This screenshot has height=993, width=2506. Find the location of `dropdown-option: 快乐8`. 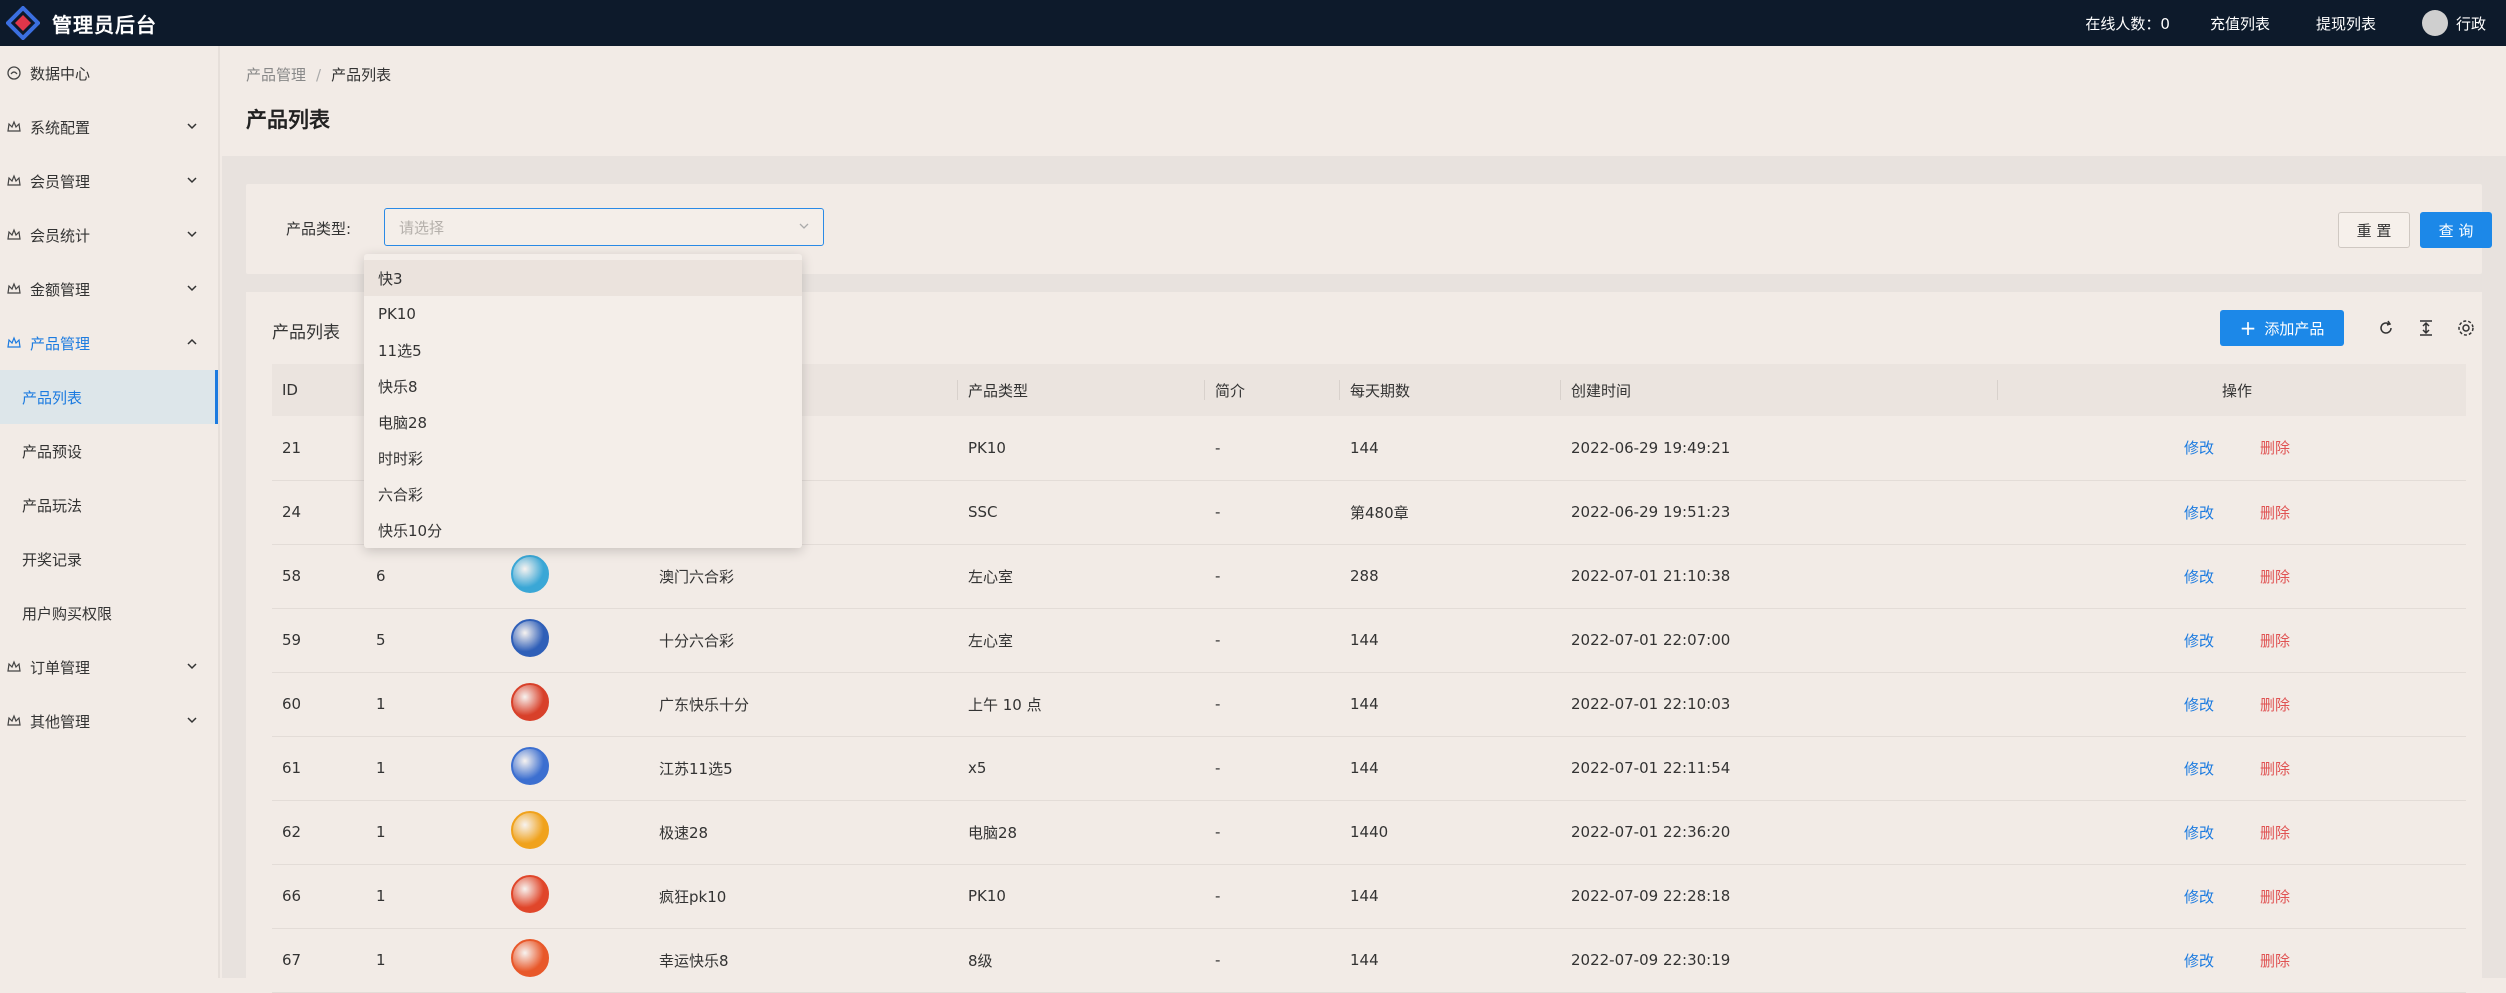

dropdown-option: 快乐8 is located at coordinates (583, 386).